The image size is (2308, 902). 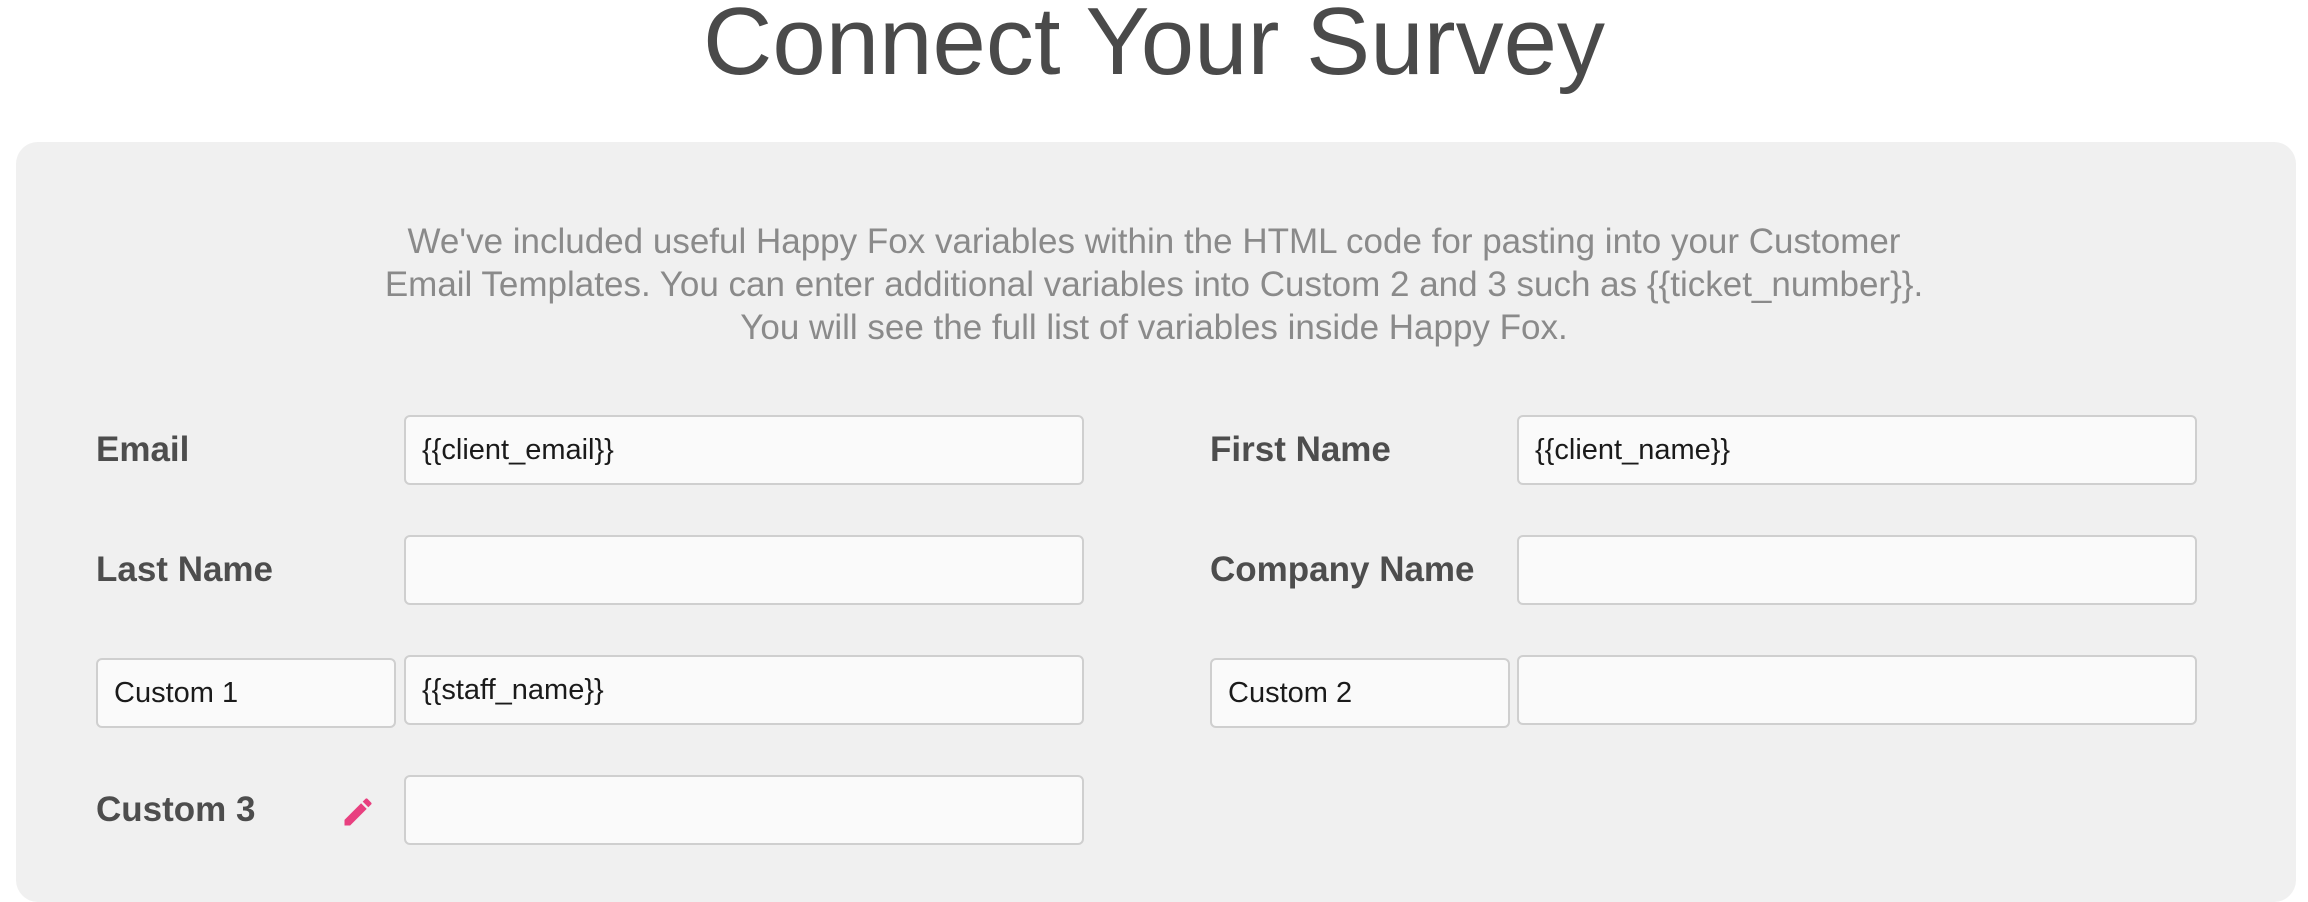 What do you see at coordinates (1342, 569) in the screenshot?
I see `company-name-label: Company Name` at bounding box center [1342, 569].